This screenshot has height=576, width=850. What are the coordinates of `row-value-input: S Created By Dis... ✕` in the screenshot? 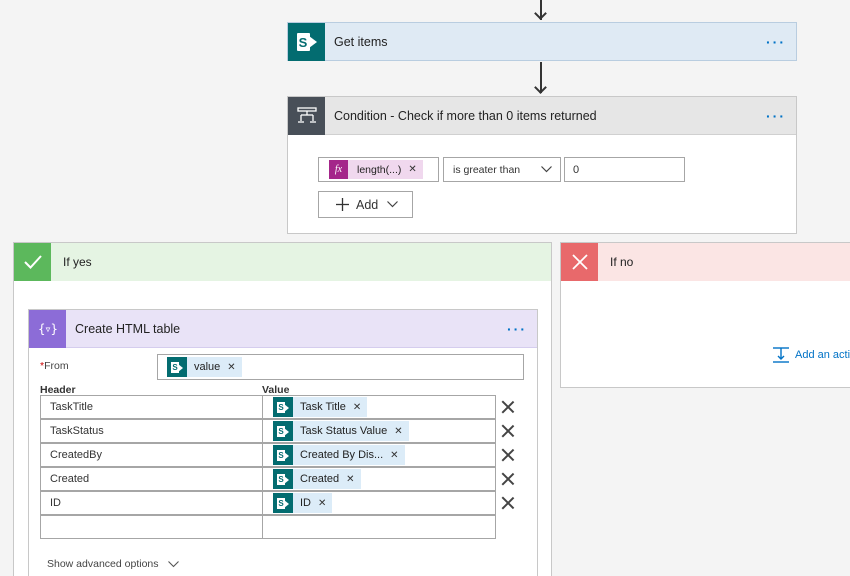 It's located at (379, 455).